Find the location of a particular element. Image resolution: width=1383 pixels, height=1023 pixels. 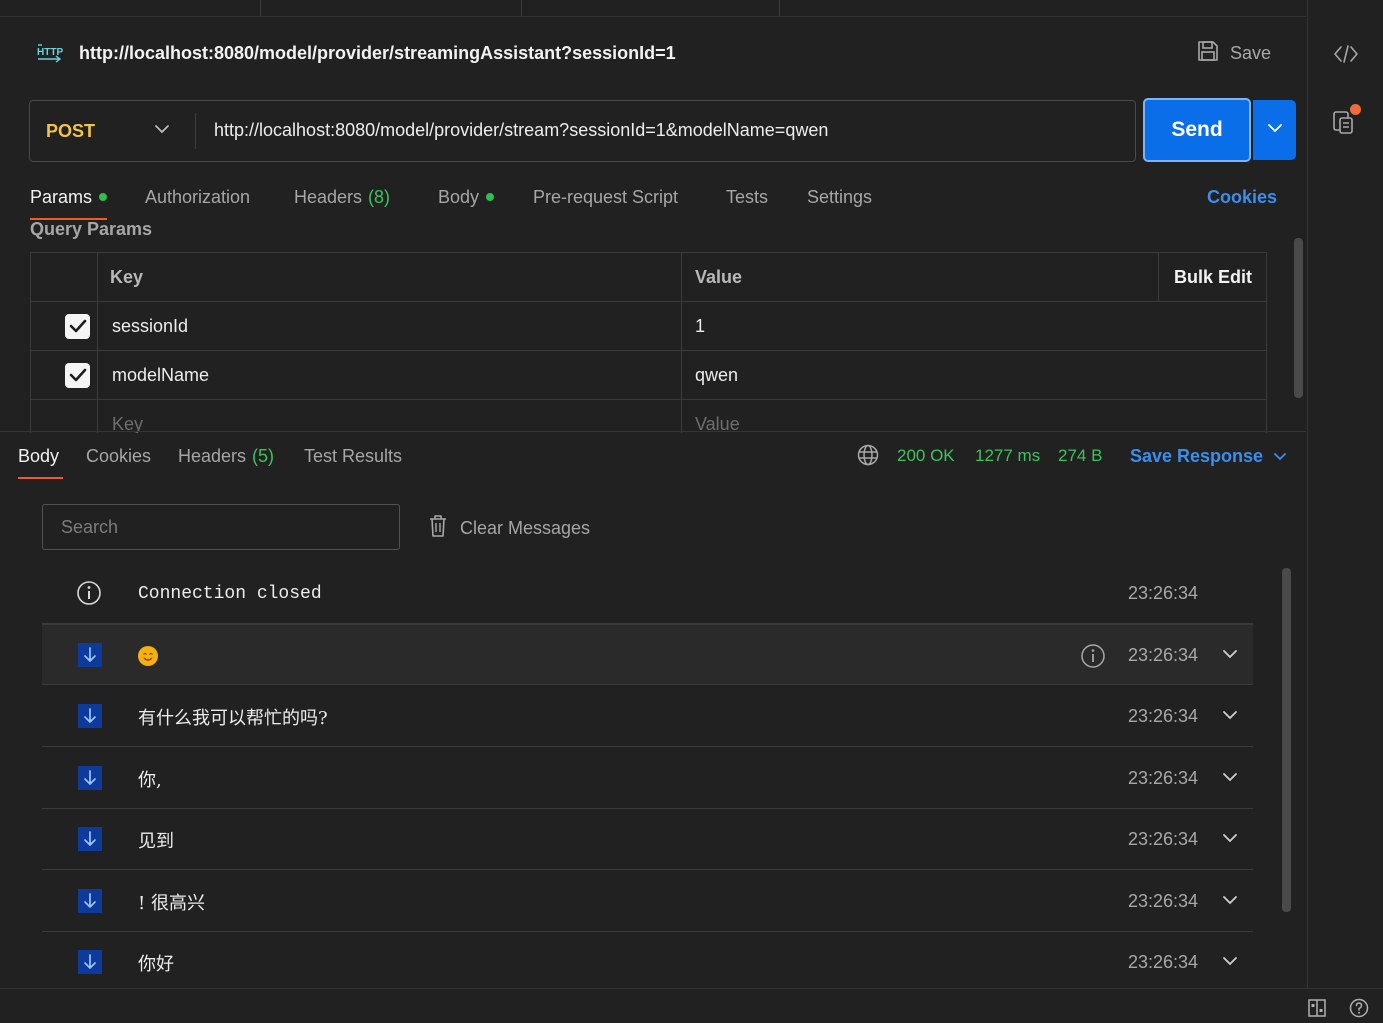

svg-text: HTTP is located at coordinates (50, 52).